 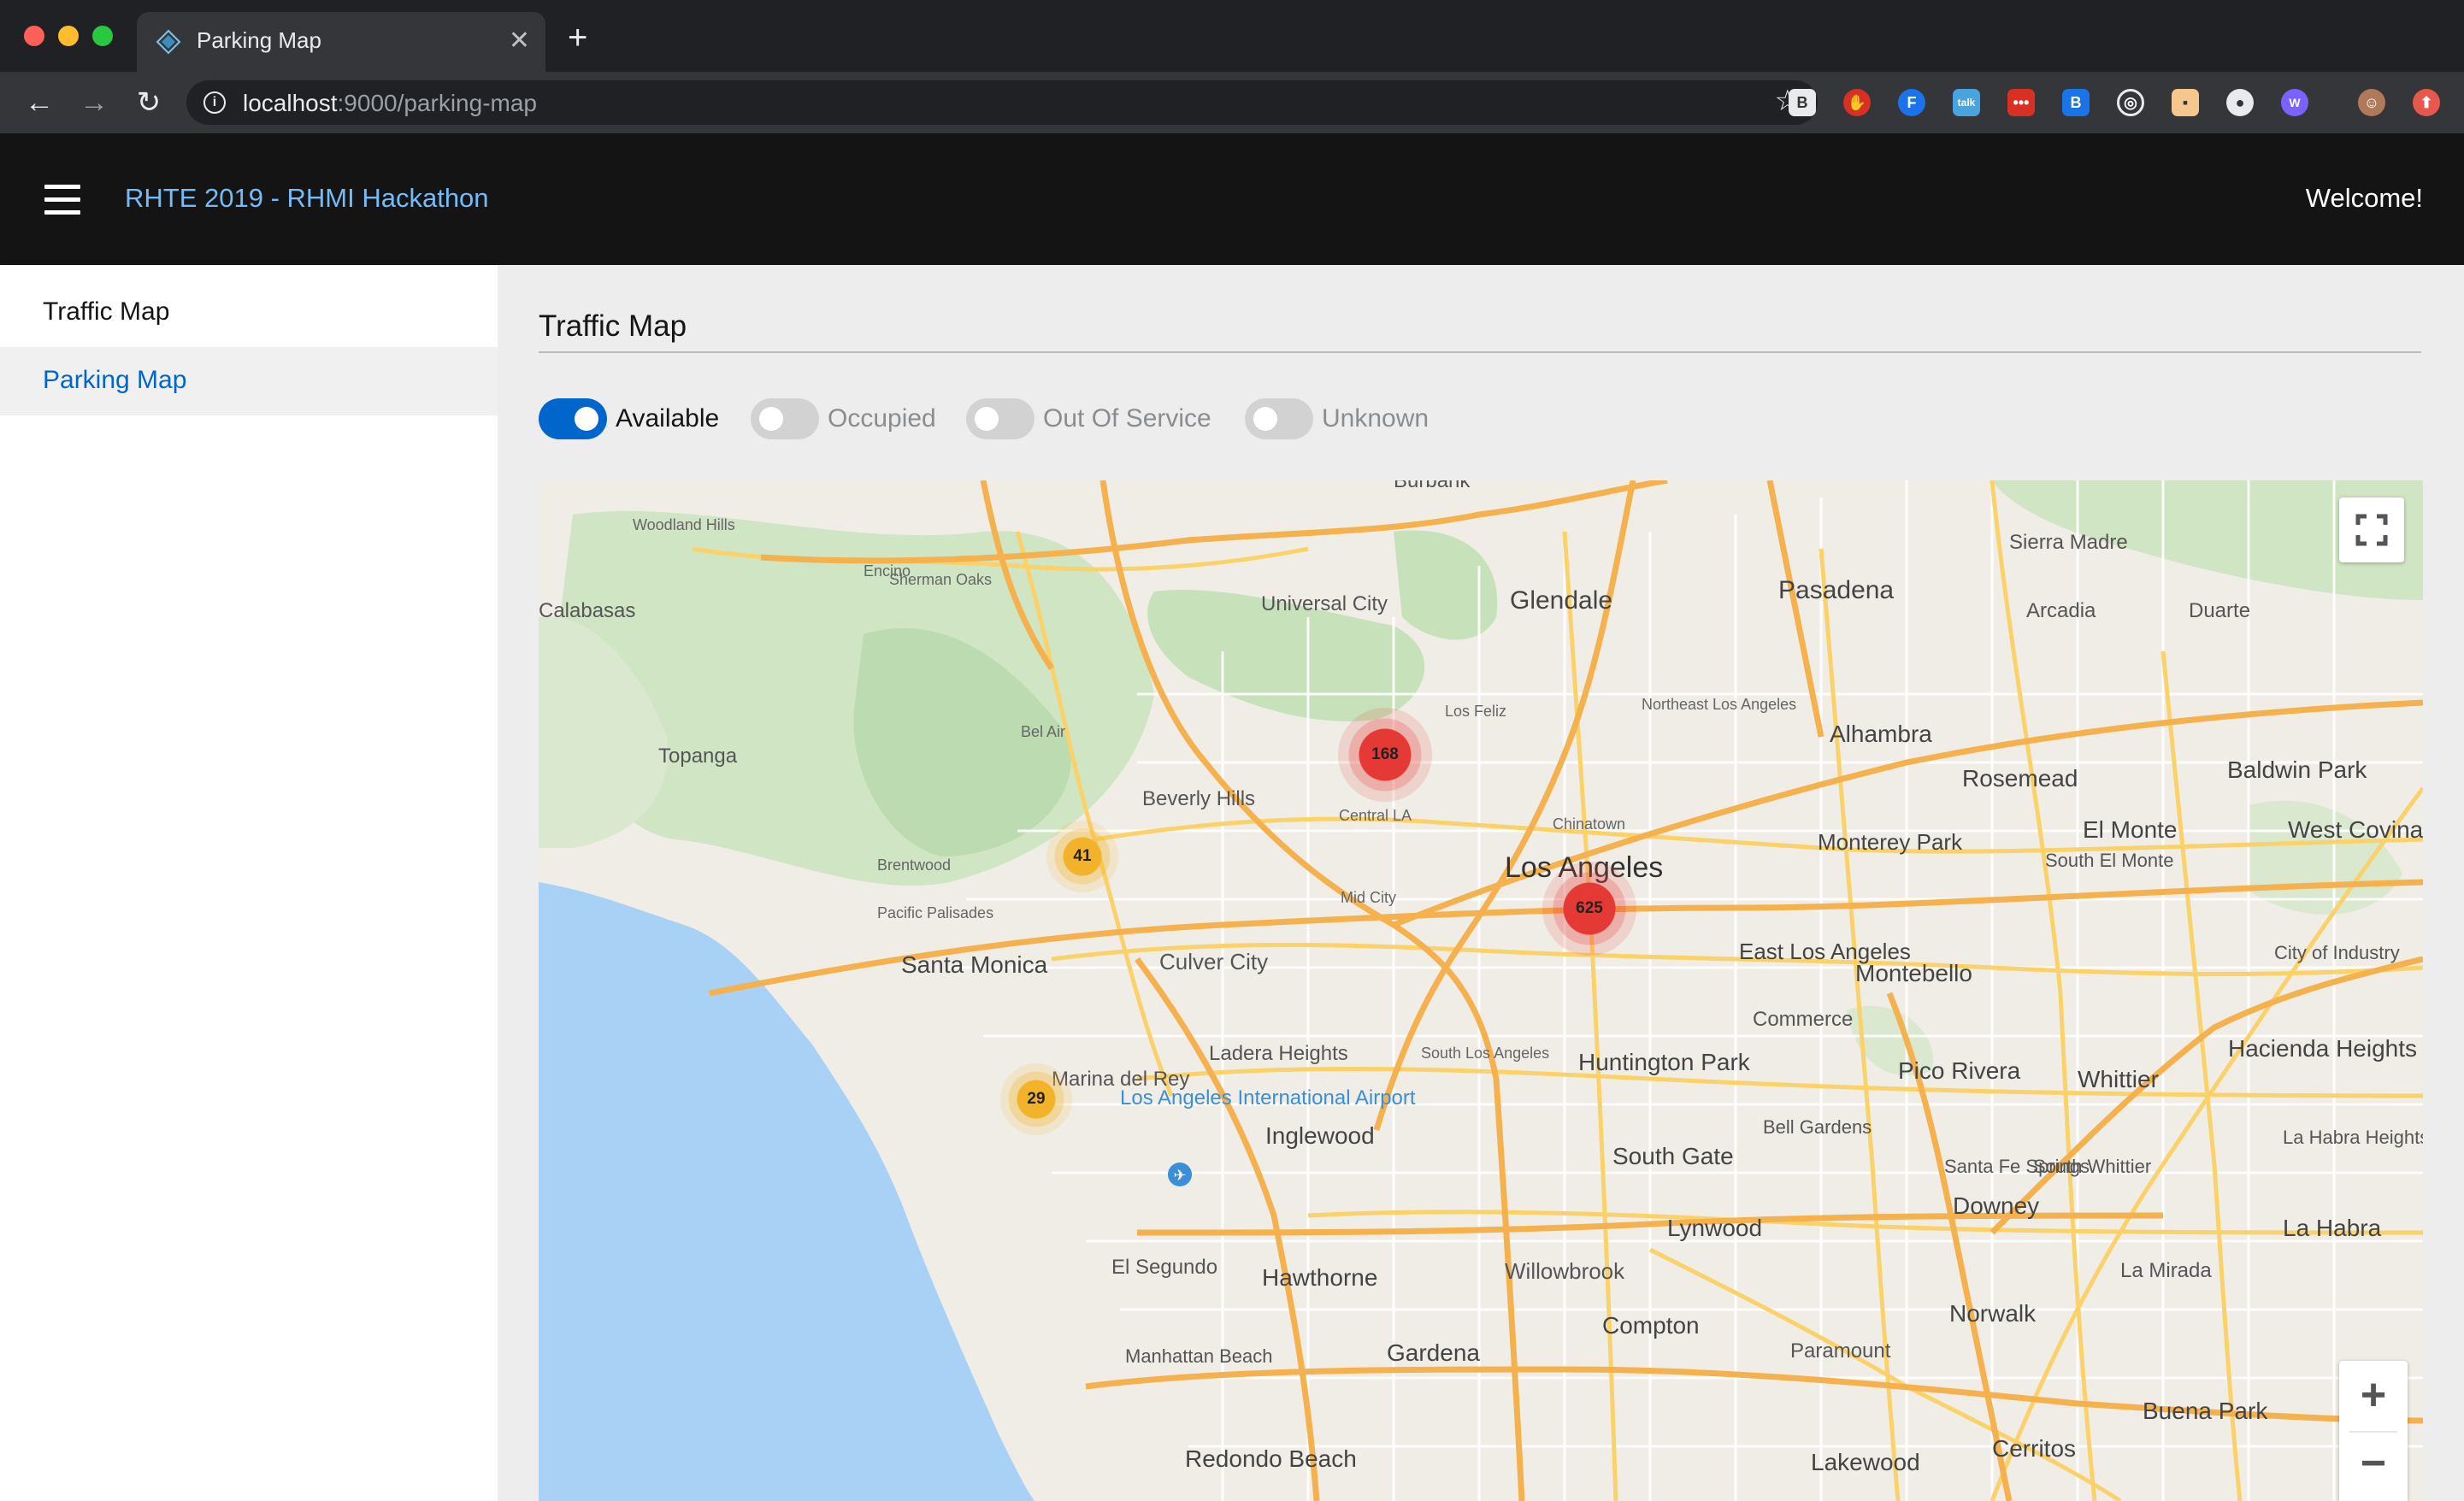 What do you see at coordinates (39, 103) in the screenshot?
I see `back-button: ←` at bounding box center [39, 103].